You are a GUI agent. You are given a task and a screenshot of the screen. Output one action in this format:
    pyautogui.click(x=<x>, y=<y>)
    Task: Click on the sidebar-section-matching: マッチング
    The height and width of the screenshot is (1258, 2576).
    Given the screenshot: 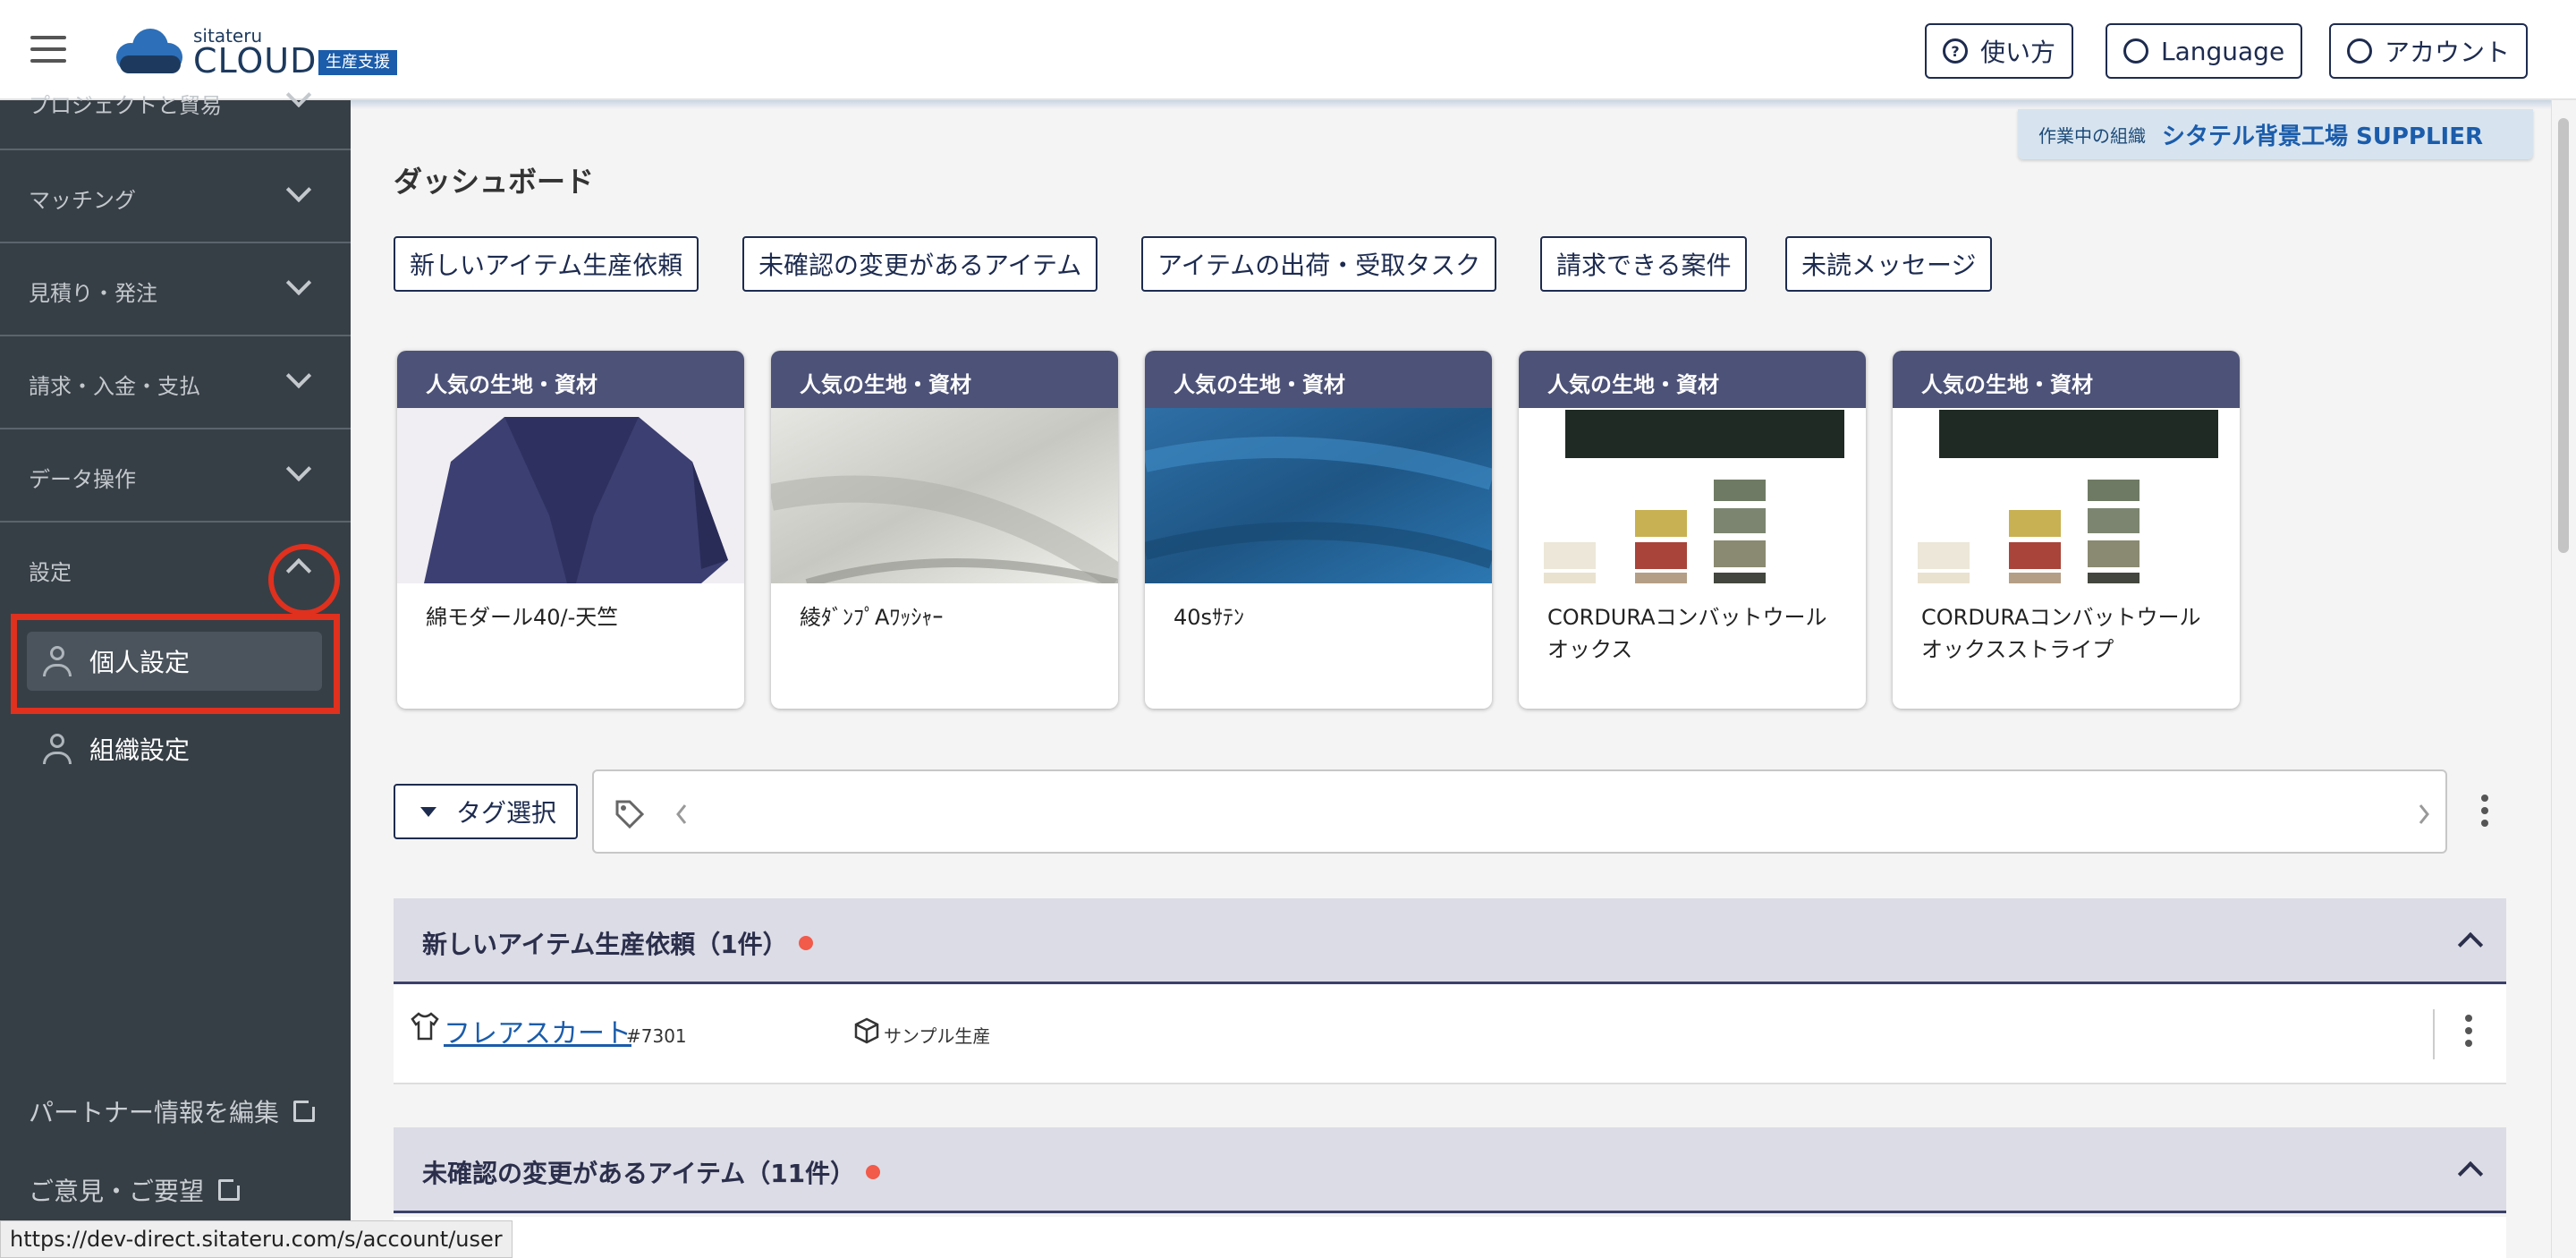 What is the action you would take?
    pyautogui.click(x=175, y=195)
    